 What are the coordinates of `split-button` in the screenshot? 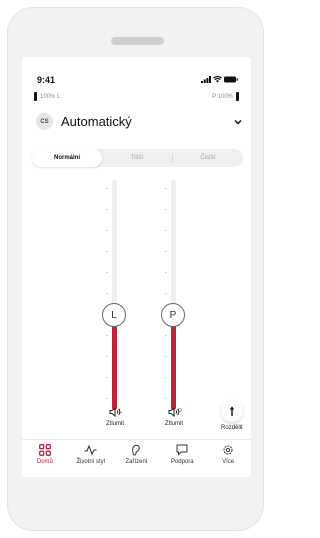 It's located at (232, 411).